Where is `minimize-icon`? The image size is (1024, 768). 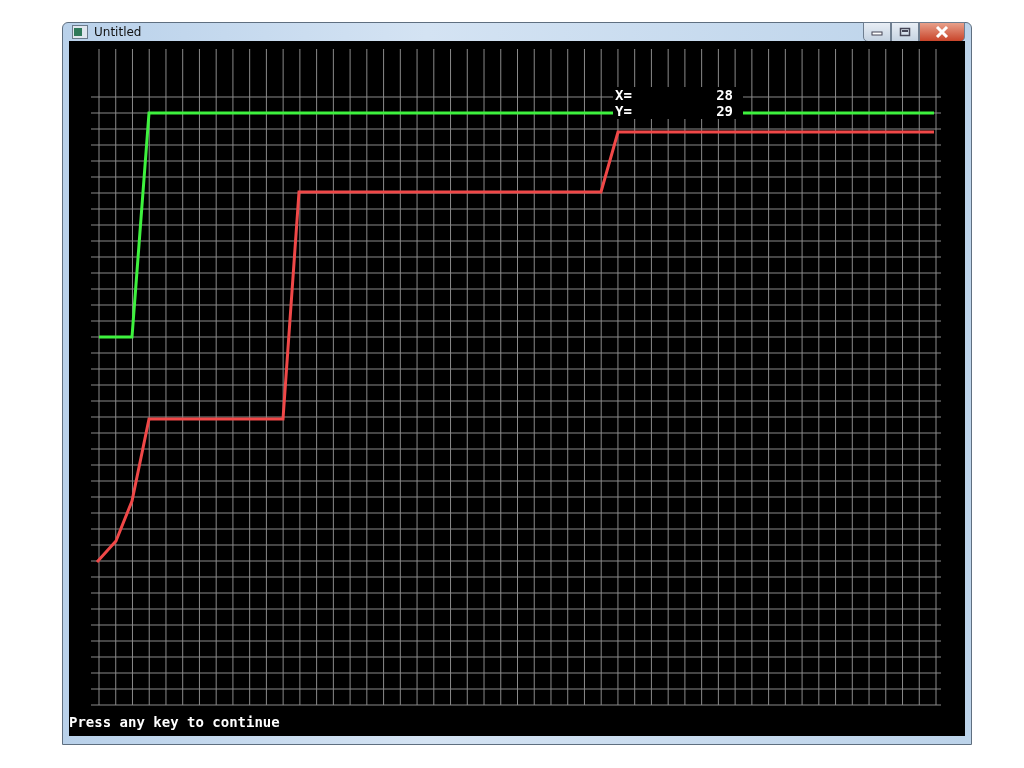 minimize-icon is located at coordinates (877, 32).